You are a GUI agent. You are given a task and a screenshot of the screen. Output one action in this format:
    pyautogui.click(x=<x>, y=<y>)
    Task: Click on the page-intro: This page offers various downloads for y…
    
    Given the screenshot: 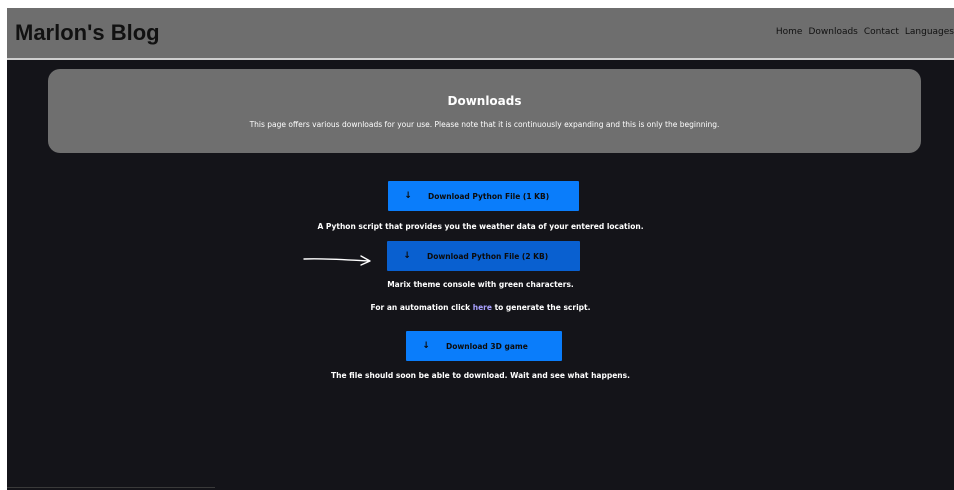 What is the action you would take?
    pyautogui.click(x=484, y=124)
    